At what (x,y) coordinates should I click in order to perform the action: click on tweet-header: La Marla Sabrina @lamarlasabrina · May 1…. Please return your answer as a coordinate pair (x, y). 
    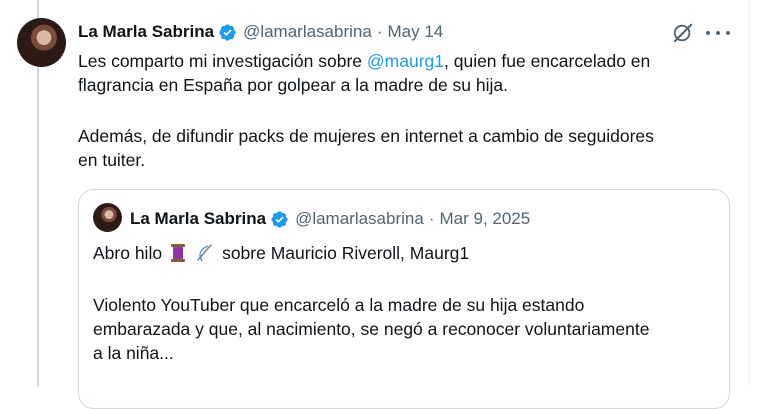
    Looking at the image, I should click on (260, 32).